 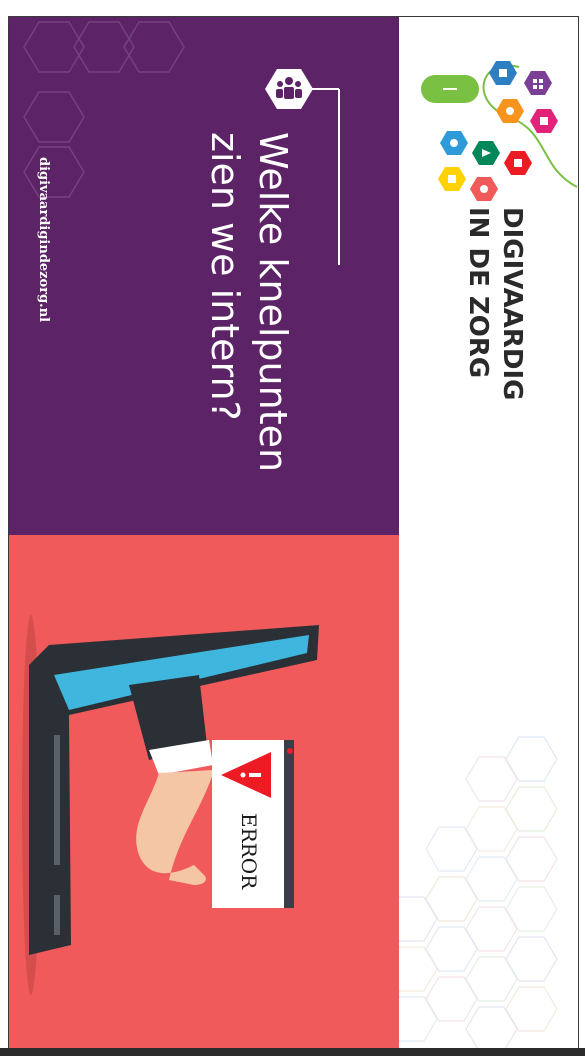 What do you see at coordinates (43, 240) in the screenshot?
I see `website-url: digivaardigindezorg.nl` at bounding box center [43, 240].